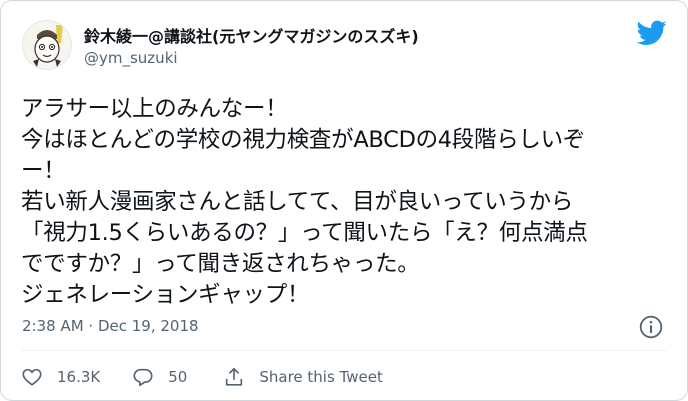 The width and height of the screenshot is (688, 401). Describe the element at coordinates (297, 202) in the screenshot. I see `tweet-line: 若い新人漫画家さんと話してて、目が良いっていうから` at that location.